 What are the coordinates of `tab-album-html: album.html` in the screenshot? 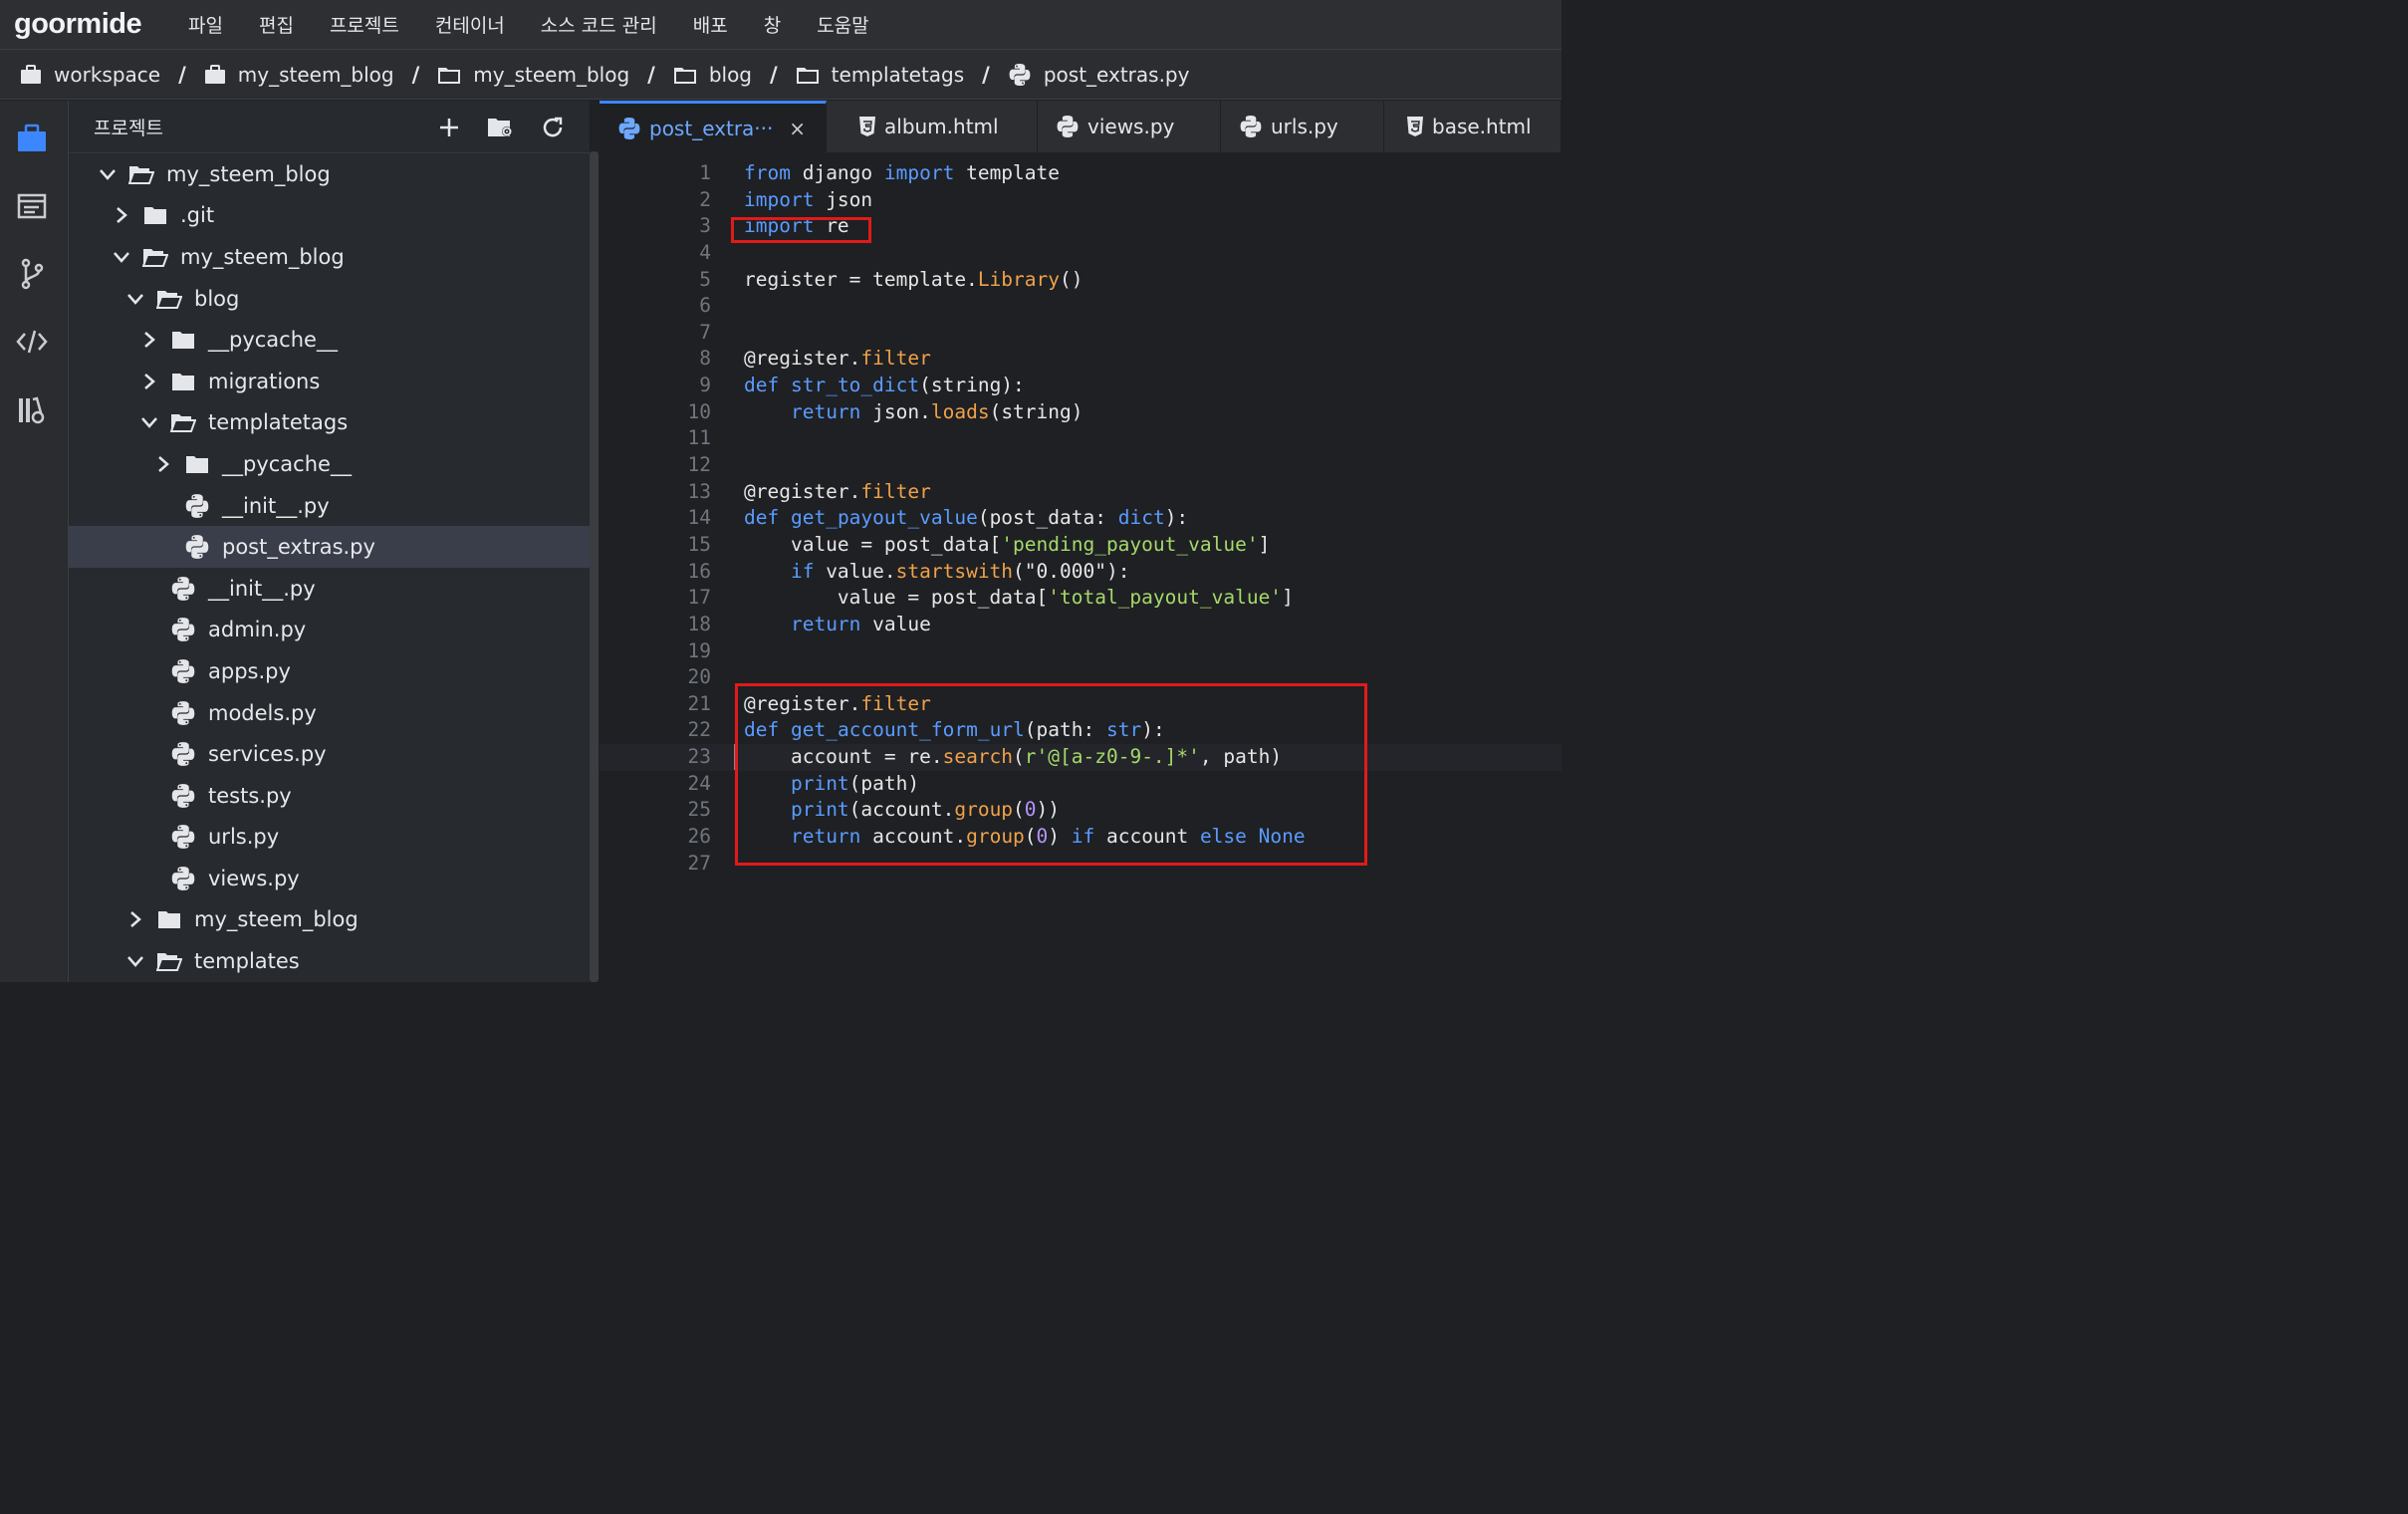 It's located at (932, 127).